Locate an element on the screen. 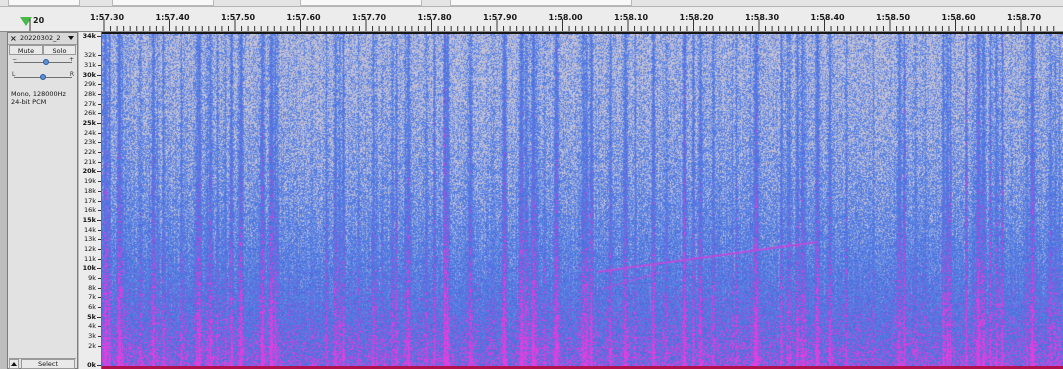  track-format-info: Mono, 128000Hz 24-bit PCM is located at coordinates (38, 98).